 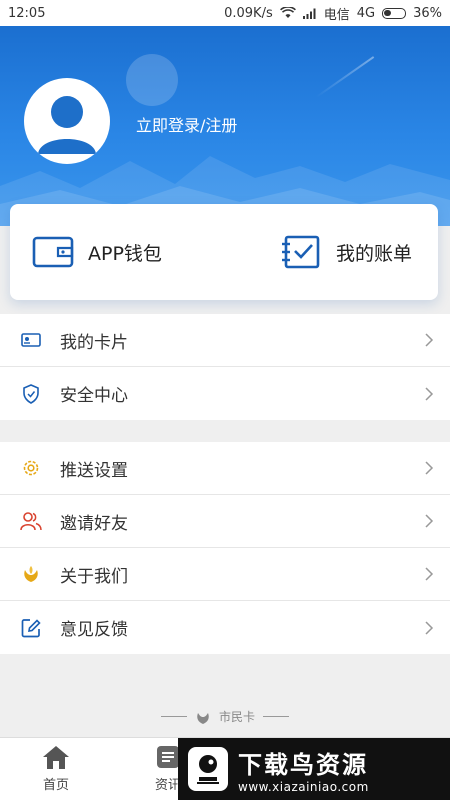 What do you see at coordinates (208, 769) in the screenshot?
I see `watermark-logo-icon` at bounding box center [208, 769].